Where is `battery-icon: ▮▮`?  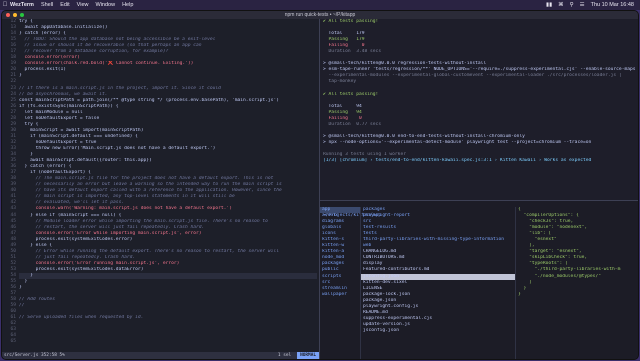 battery-icon: ▮▮ is located at coordinates (549, 5).